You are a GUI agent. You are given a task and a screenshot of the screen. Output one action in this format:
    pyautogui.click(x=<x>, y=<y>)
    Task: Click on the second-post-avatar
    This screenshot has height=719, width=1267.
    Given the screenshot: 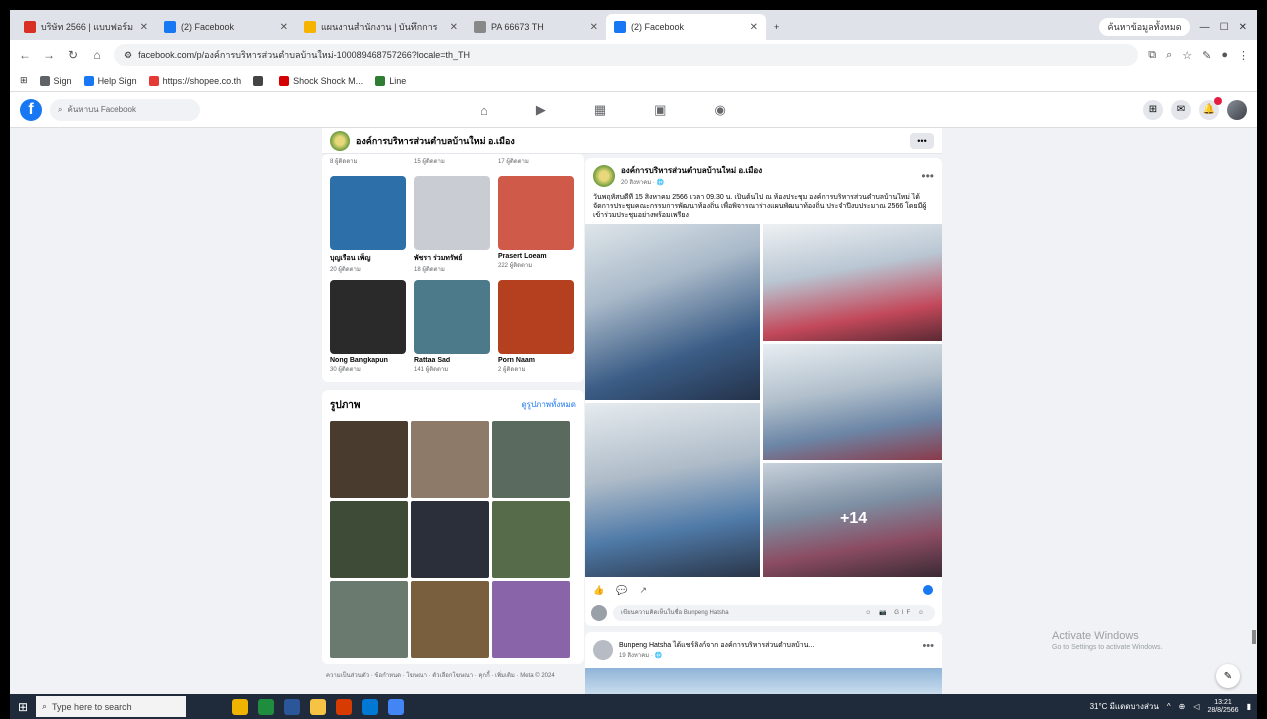 What is the action you would take?
    pyautogui.click(x=603, y=650)
    